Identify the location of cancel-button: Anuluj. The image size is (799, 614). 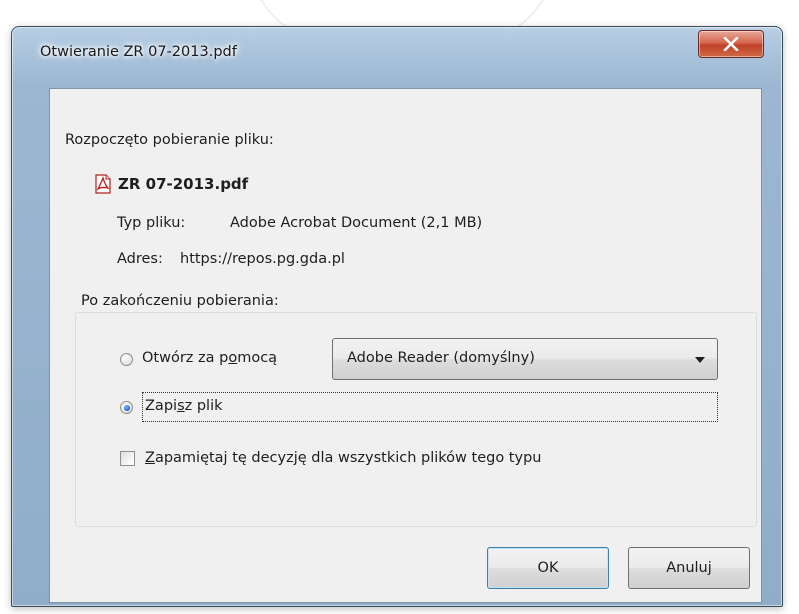
(689, 568).